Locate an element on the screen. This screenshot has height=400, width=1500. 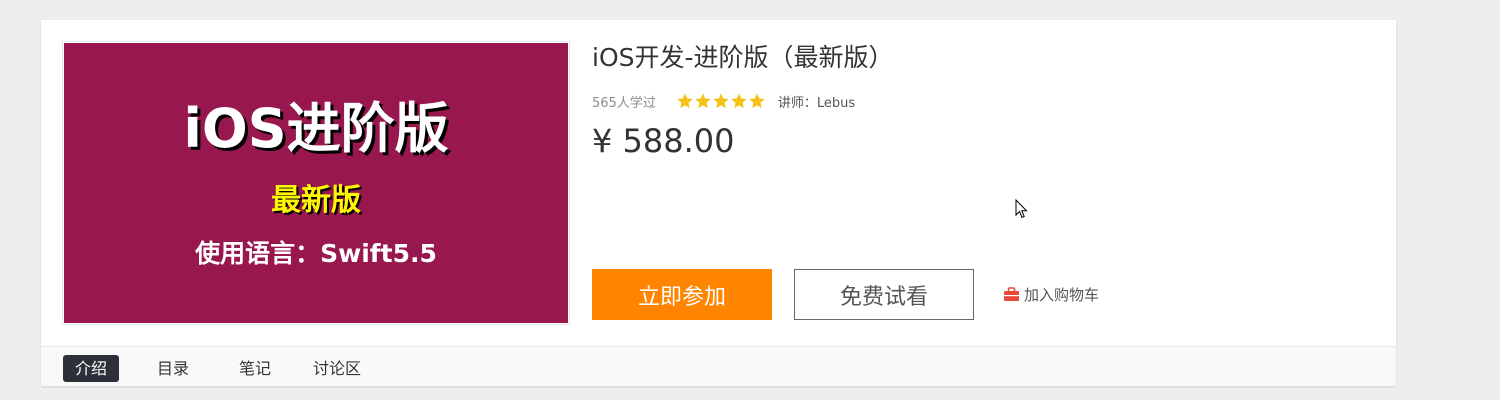
teacher-name: 讲师：Lebus is located at coordinates (816, 101).